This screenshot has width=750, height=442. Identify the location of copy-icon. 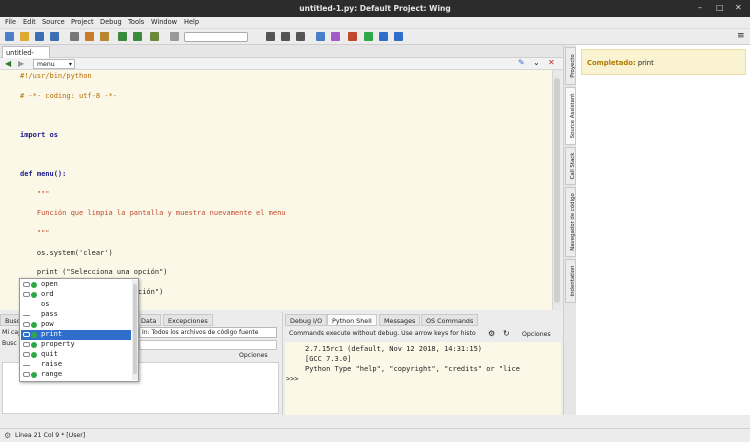
(89, 36).